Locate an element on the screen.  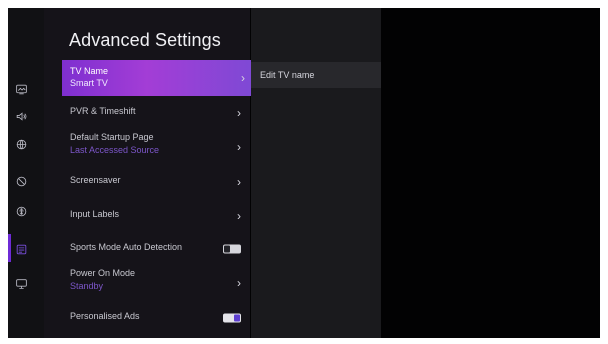
menu-item-sports-mode-auto-detection: Sports Mode Auto Detection is located at coordinates (154, 249).